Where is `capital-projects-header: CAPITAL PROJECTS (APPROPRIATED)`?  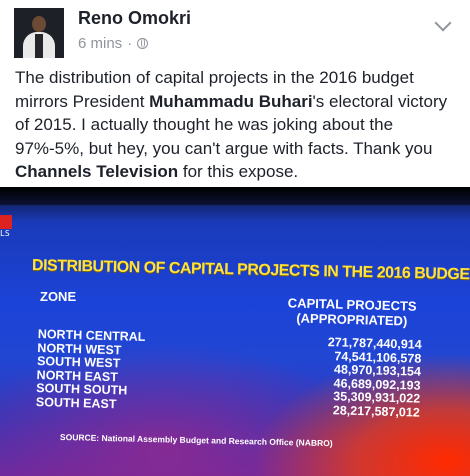 capital-projects-header: CAPITAL PROJECTS (APPROPRIATED) is located at coordinates (352, 312).